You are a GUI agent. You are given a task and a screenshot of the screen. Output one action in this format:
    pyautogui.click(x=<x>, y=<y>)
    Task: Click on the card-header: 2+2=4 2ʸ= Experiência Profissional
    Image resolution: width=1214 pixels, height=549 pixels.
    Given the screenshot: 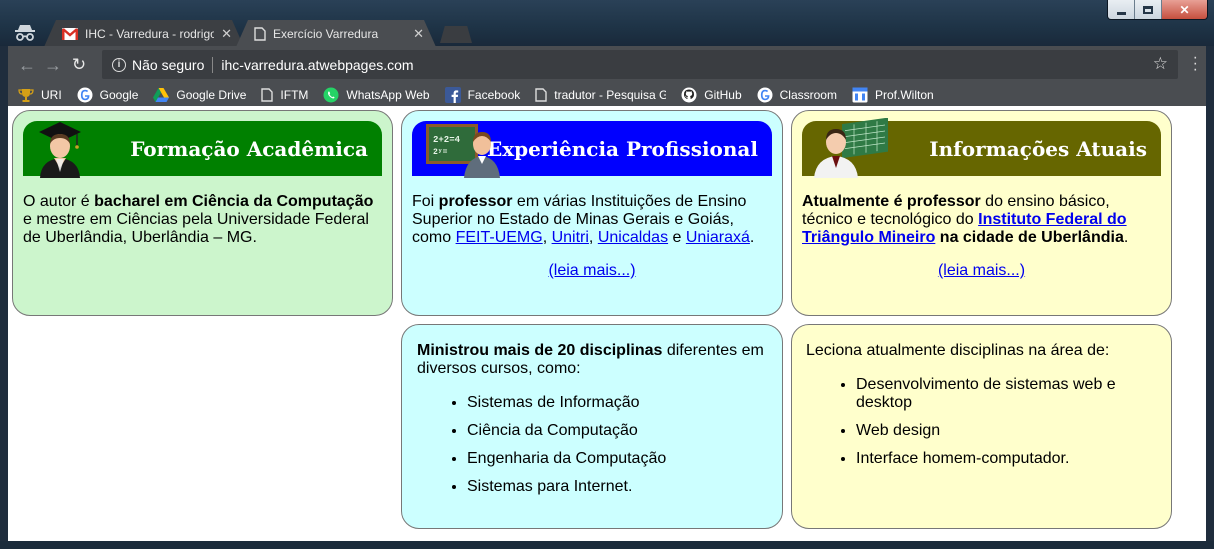 What is the action you would take?
    pyautogui.click(x=592, y=149)
    